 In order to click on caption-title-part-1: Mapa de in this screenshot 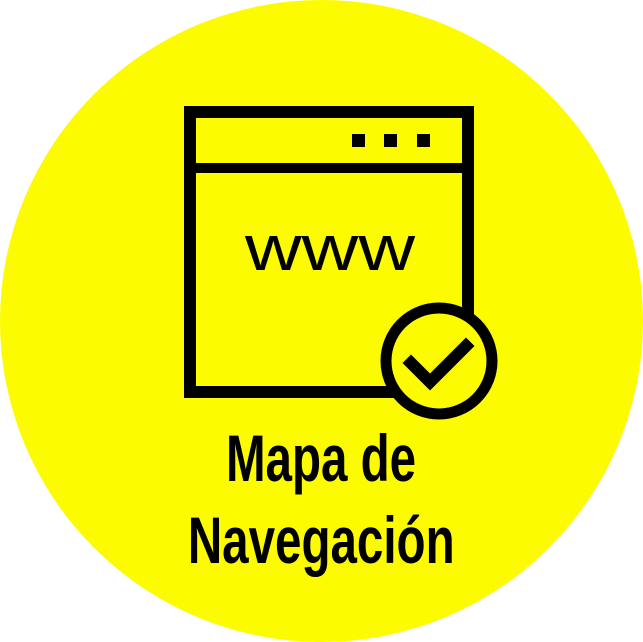, I will do `click(321, 458)`.